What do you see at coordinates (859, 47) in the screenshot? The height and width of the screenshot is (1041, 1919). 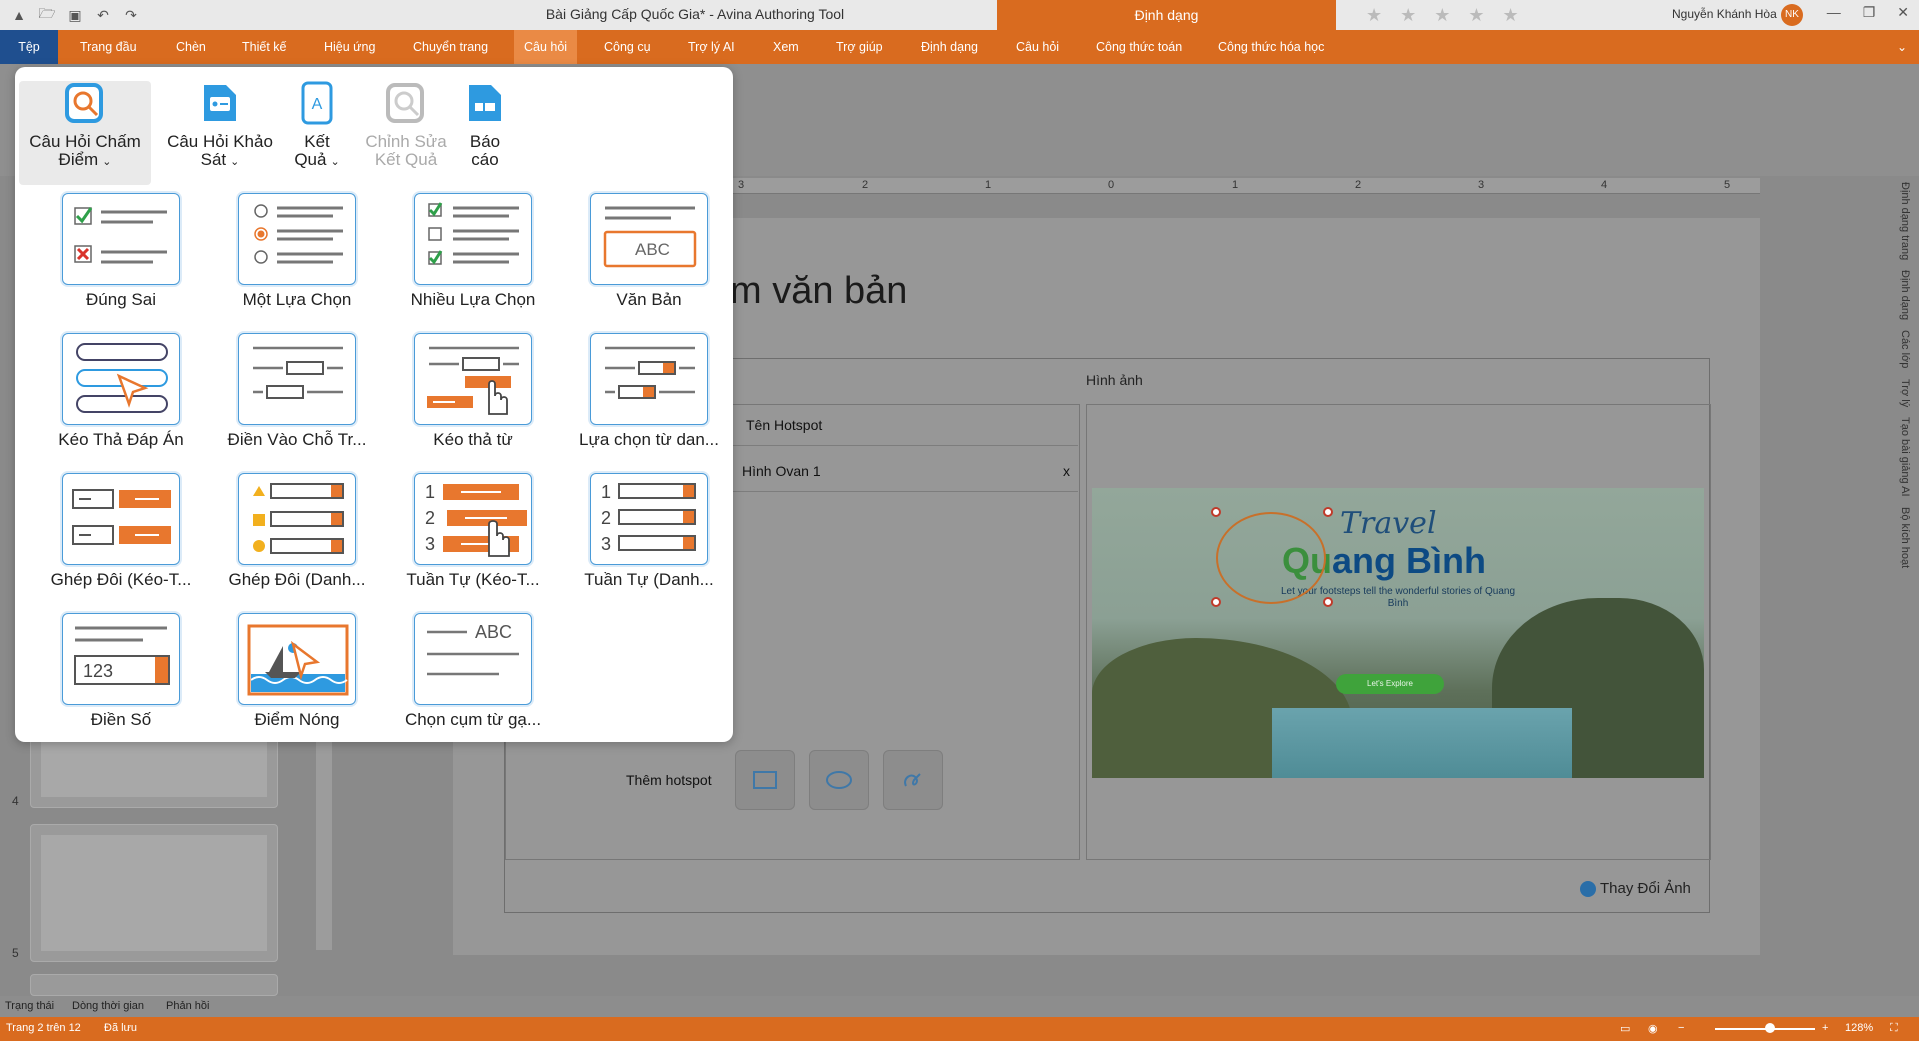 I see `menu-help: Trợ giúp` at bounding box center [859, 47].